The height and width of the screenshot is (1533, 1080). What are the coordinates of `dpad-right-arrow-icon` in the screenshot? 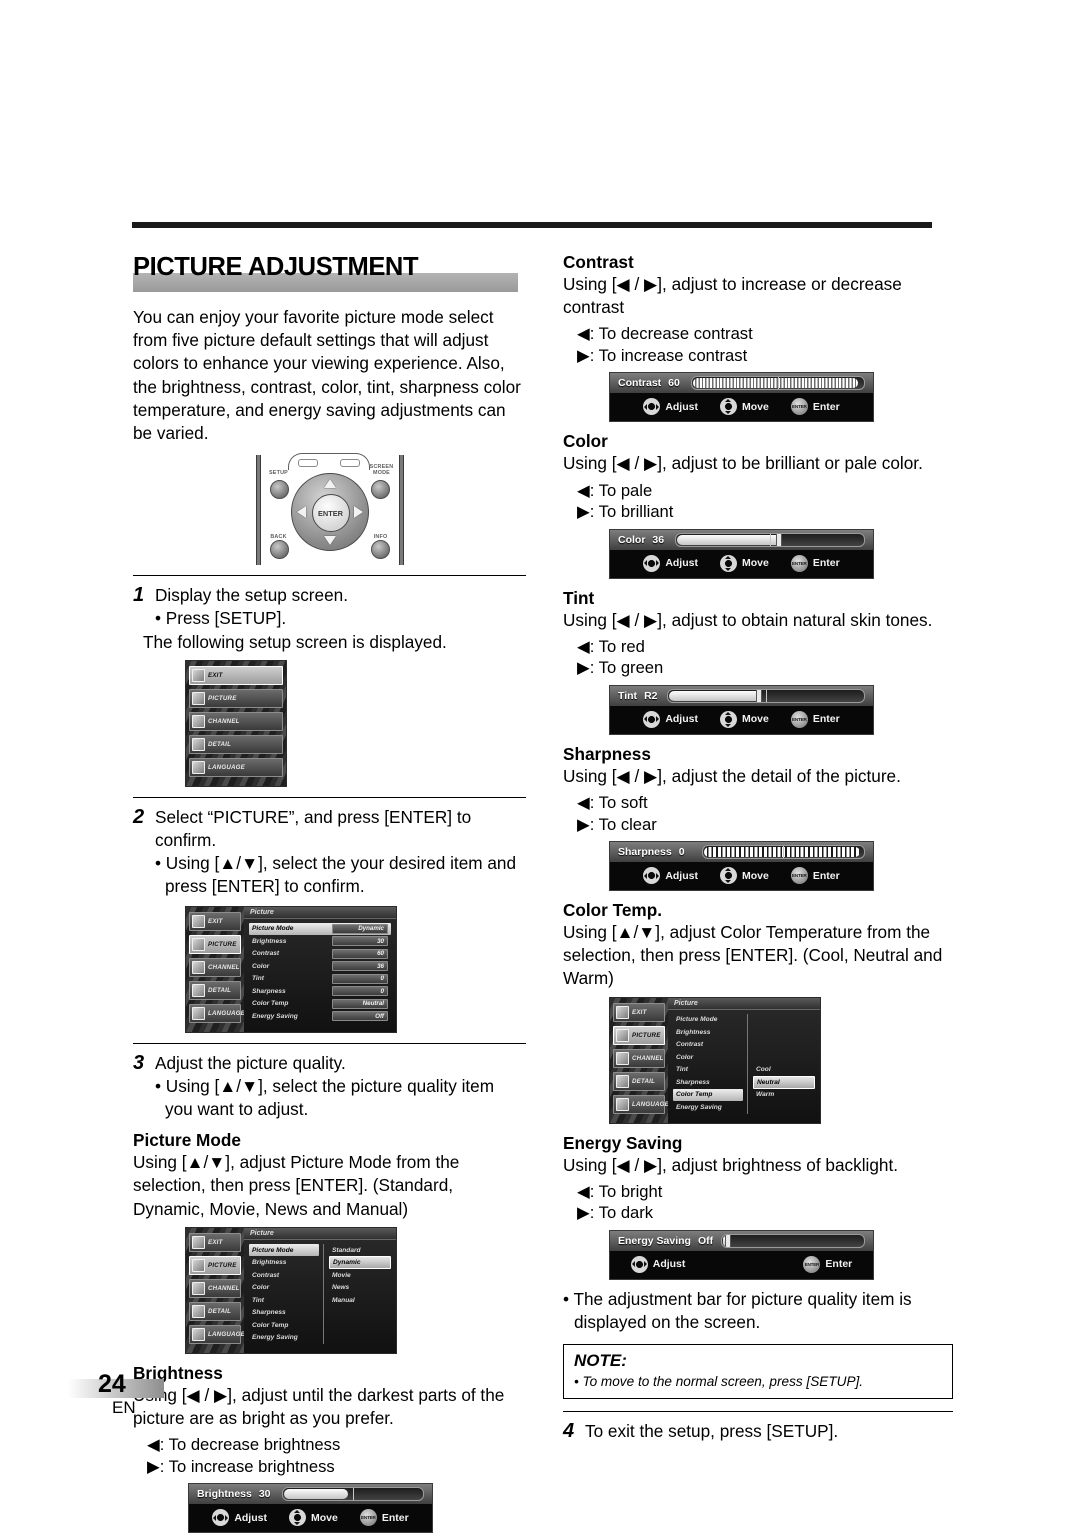 It's located at (358, 512).